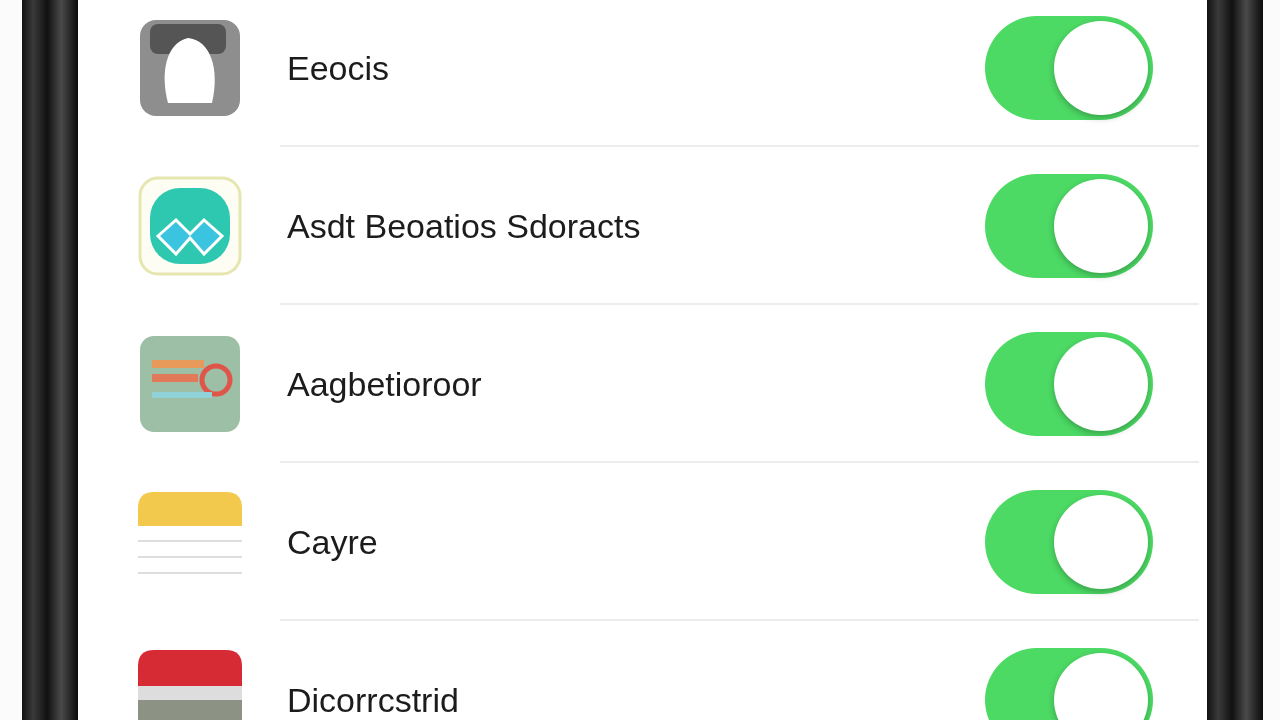 This screenshot has width=1280, height=720. What do you see at coordinates (333, 542) in the screenshot?
I see `setting-label: Cayre` at bounding box center [333, 542].